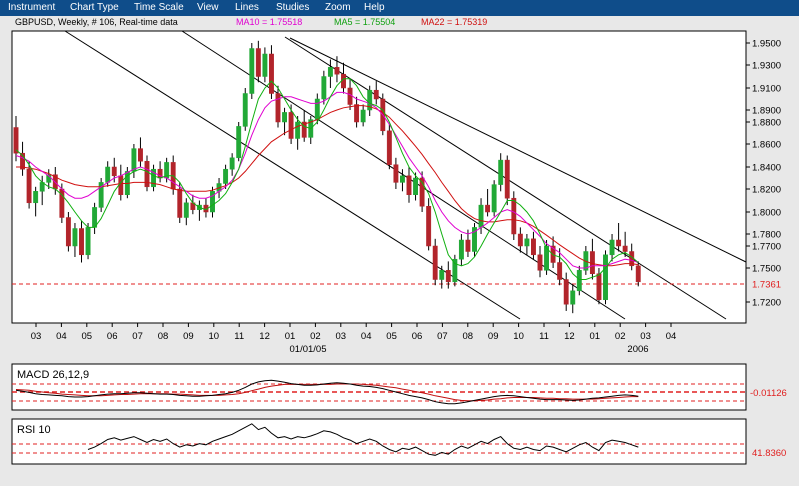 The height and width of the screenshot is (486, 799). Describe the element at coordinates (454, 22) in the screenshot. I see `ma22-label: MA22 = 1.75319` at that location.